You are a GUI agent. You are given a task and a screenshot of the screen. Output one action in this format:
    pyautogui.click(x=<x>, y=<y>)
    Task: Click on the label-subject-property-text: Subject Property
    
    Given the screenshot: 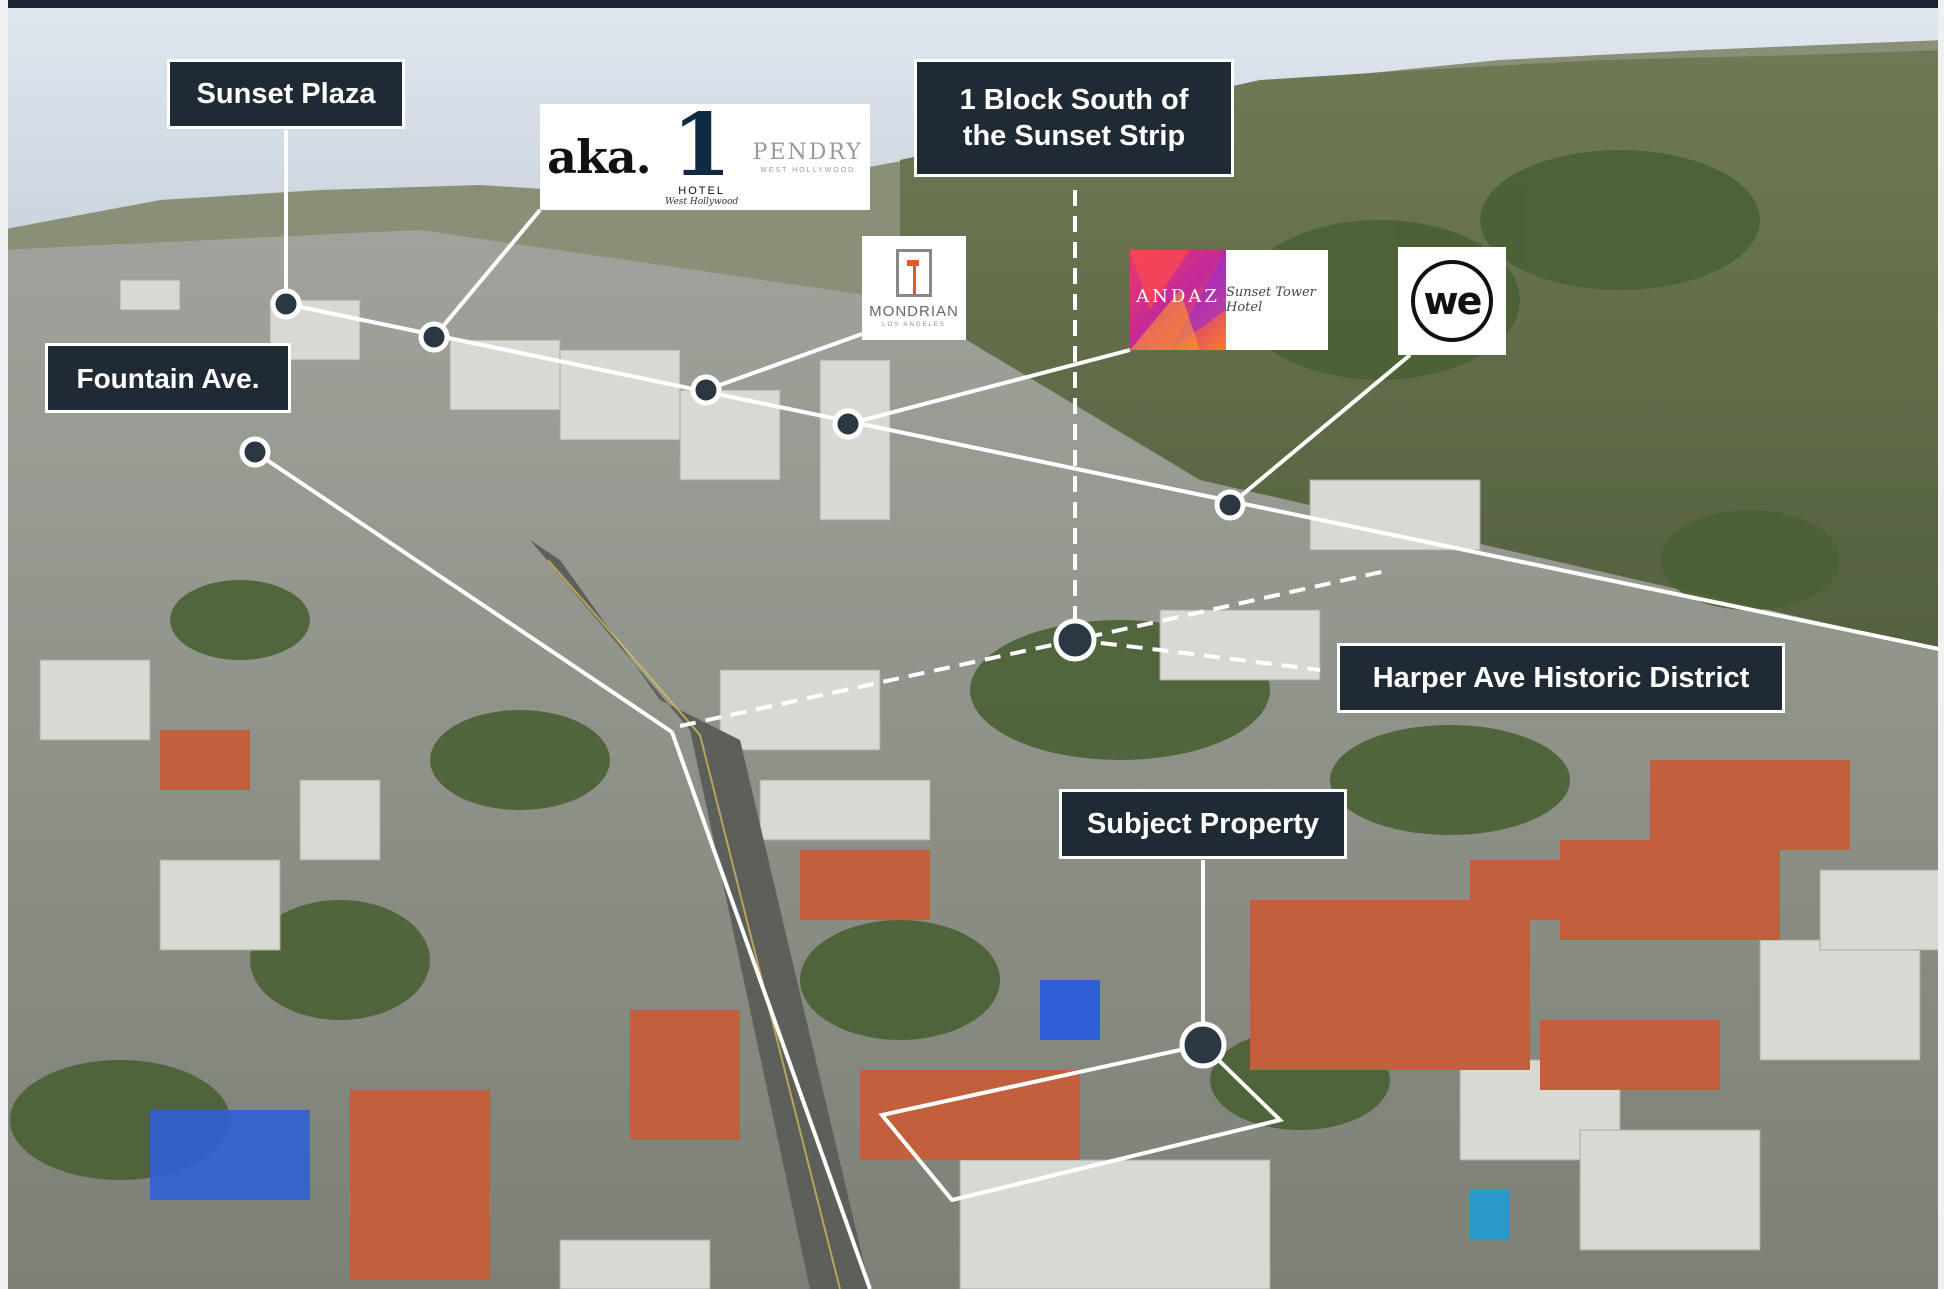 What is the action you would take?
    pyautogui.click(x=1203, y=823)
    